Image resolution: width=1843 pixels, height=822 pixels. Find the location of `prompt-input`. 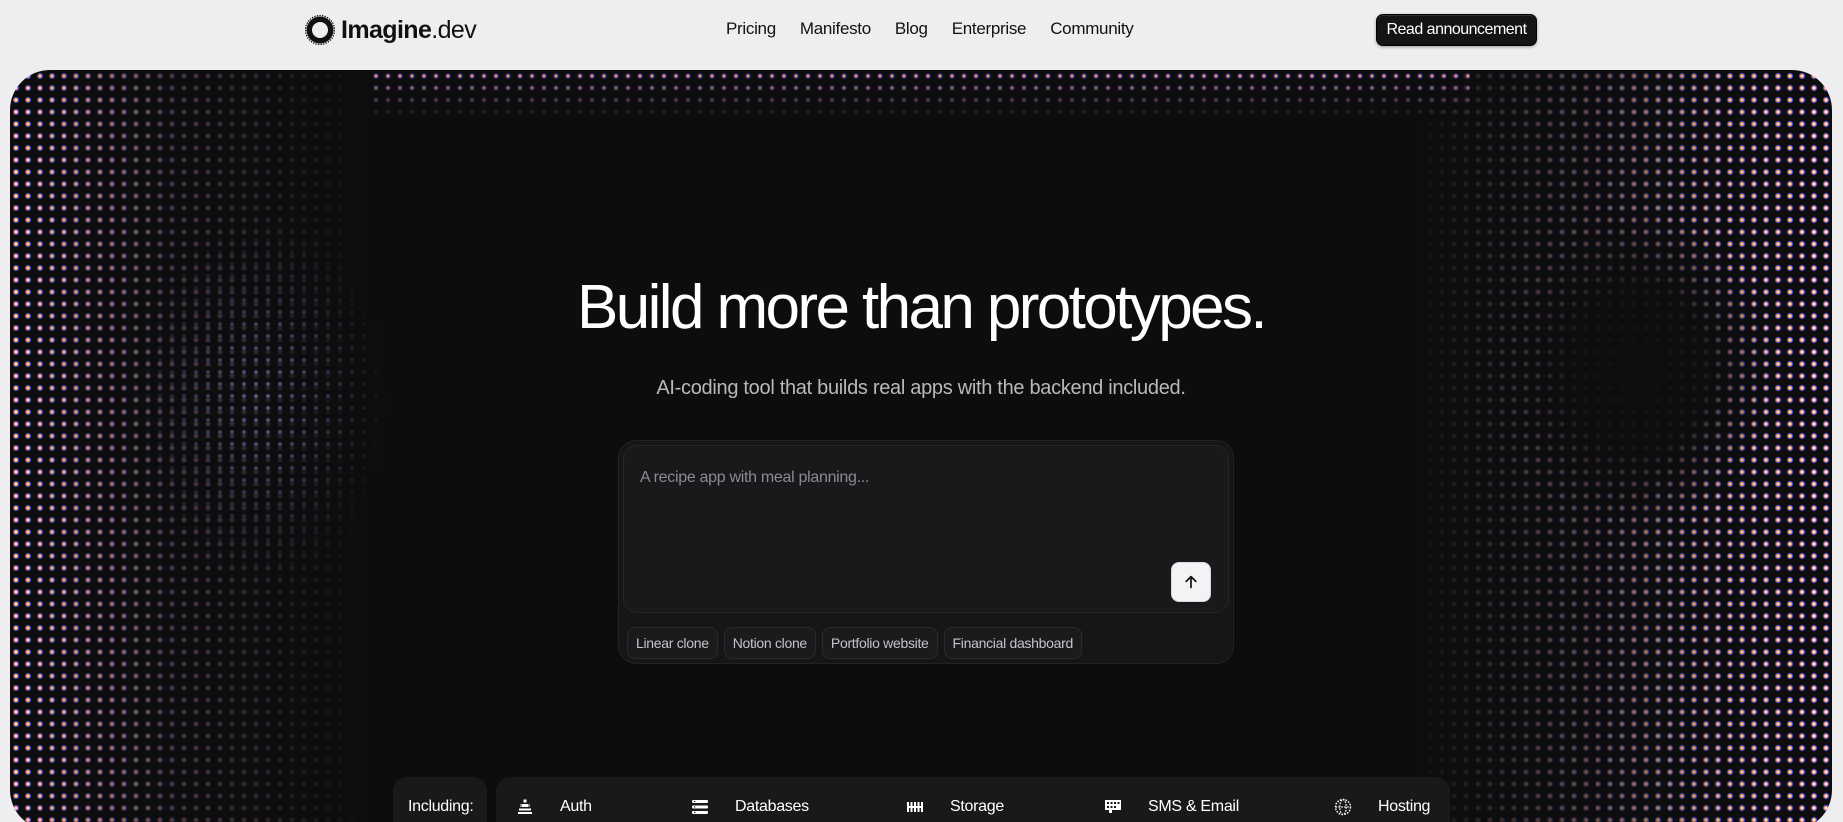

prompt-input is located at coordinates (910, 478).